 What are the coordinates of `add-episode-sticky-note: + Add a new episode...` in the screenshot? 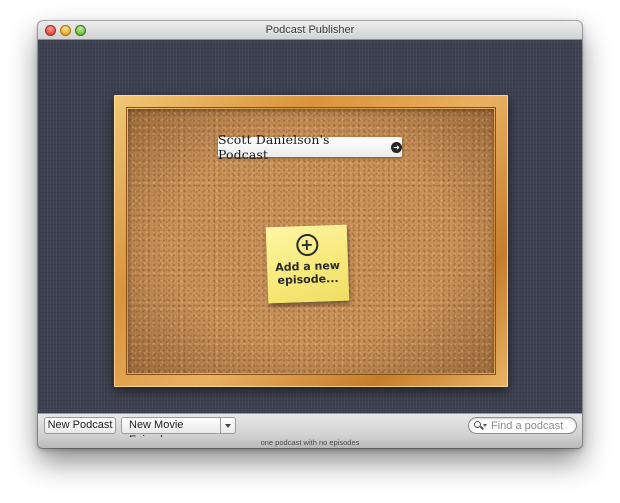 It's located at (307, 264).